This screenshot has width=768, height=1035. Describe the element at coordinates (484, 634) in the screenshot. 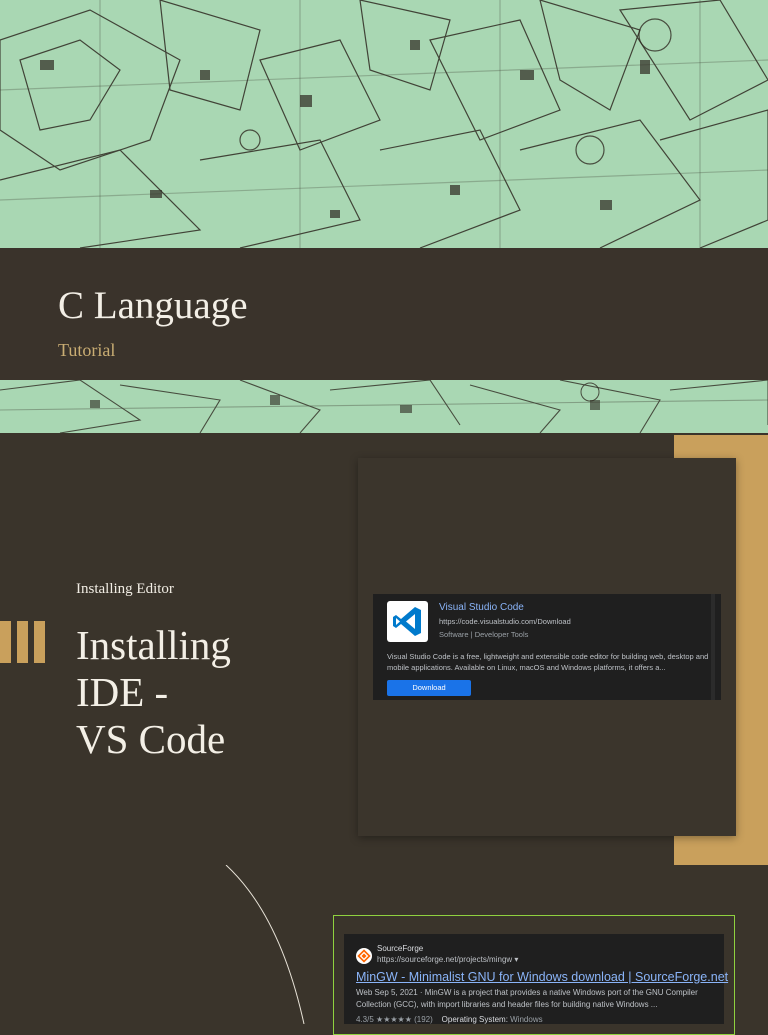

I see `result-tags: Software | Developer Tools` at that location.